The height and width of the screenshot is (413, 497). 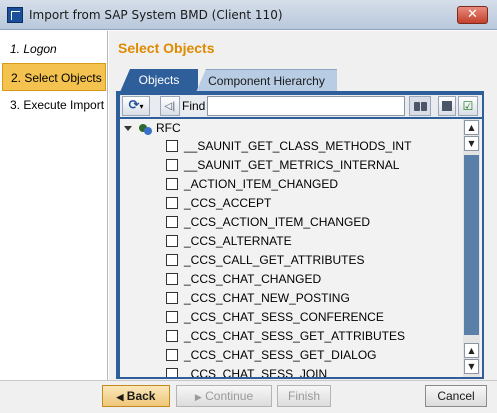 What do you see at coordinates (238, 241) in the screenshot?
I see `tree-item-label: _CCS_ALTERNATE` at bounding box center [238, 241].